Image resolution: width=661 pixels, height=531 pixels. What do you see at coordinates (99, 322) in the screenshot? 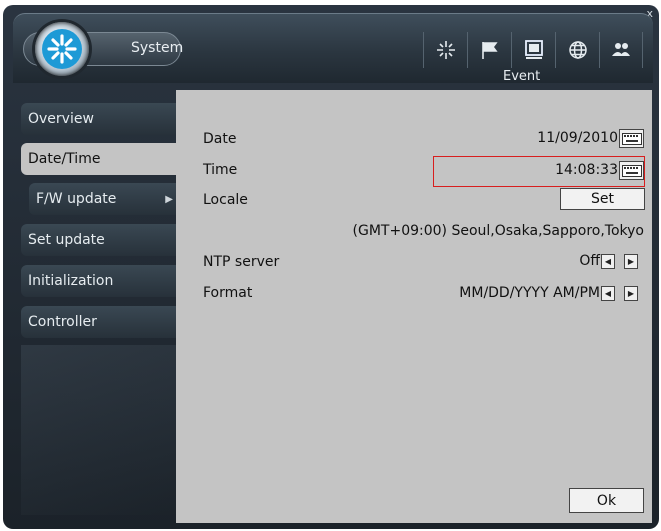
I see `sidebar-item-controller: Controller` at bounding box center [99, 322].